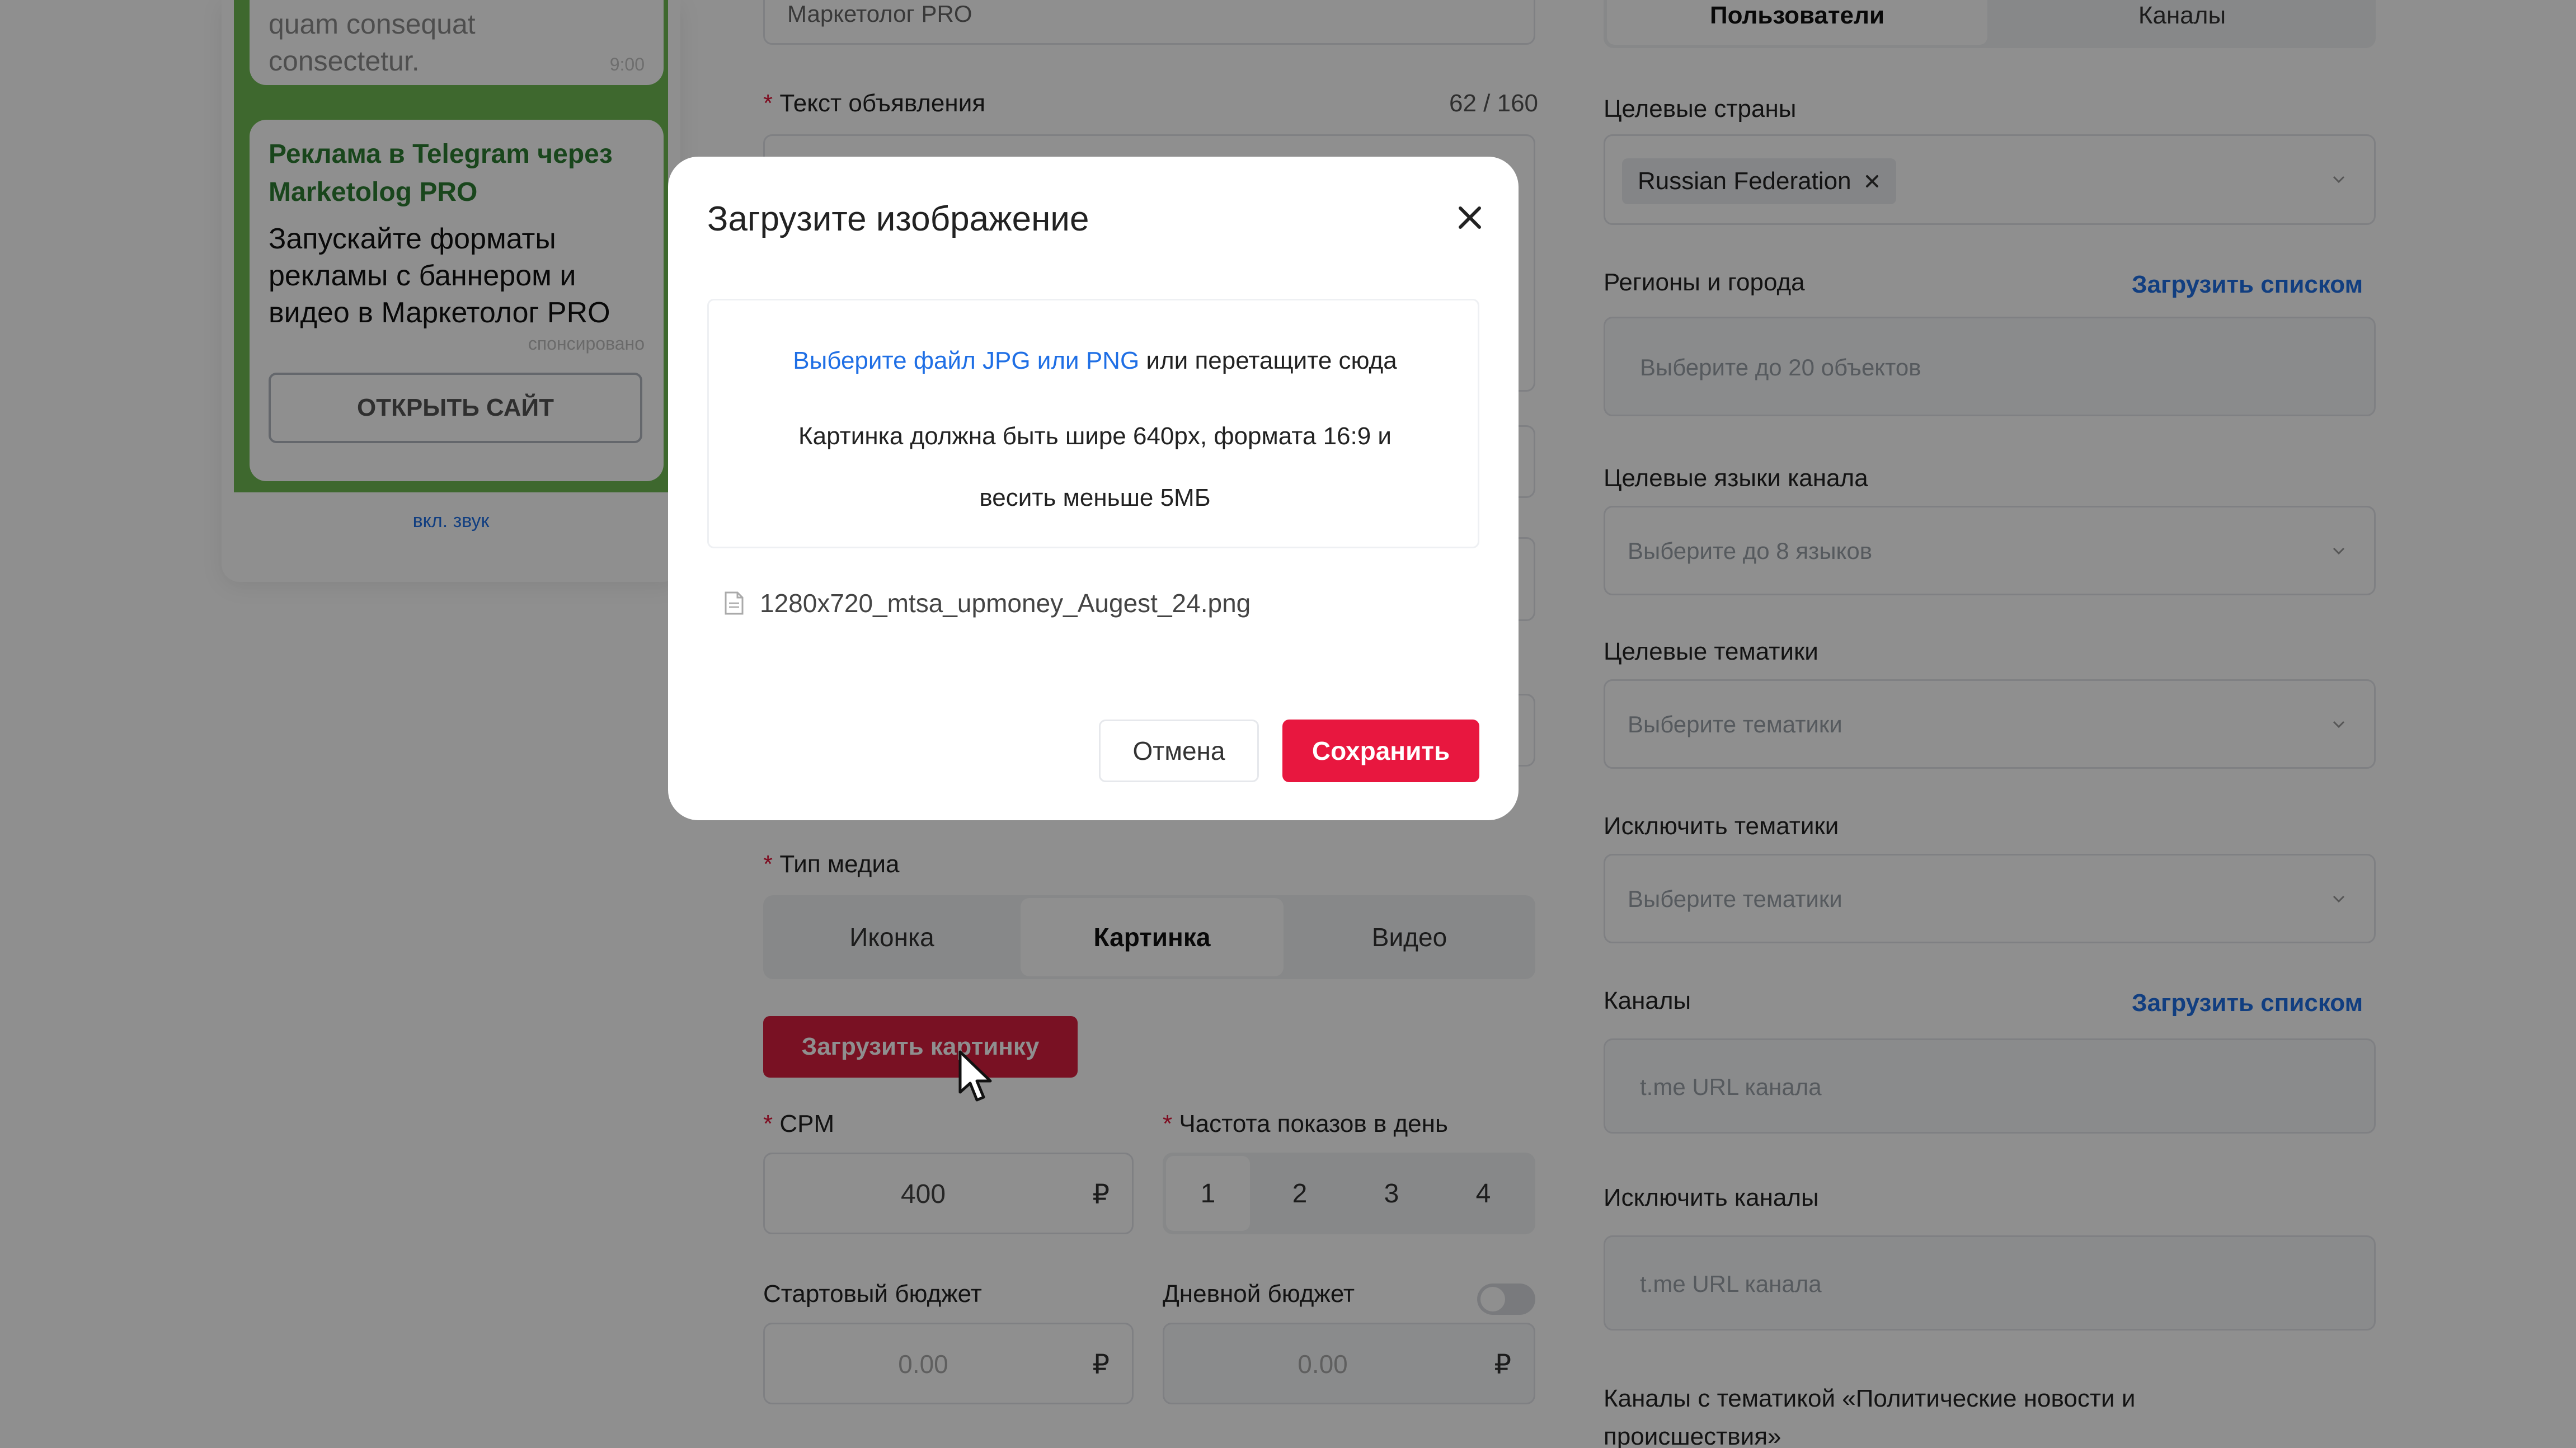  I want to click on choose-file-link: Выберите файл JPG или PNG, so click(966, 360).